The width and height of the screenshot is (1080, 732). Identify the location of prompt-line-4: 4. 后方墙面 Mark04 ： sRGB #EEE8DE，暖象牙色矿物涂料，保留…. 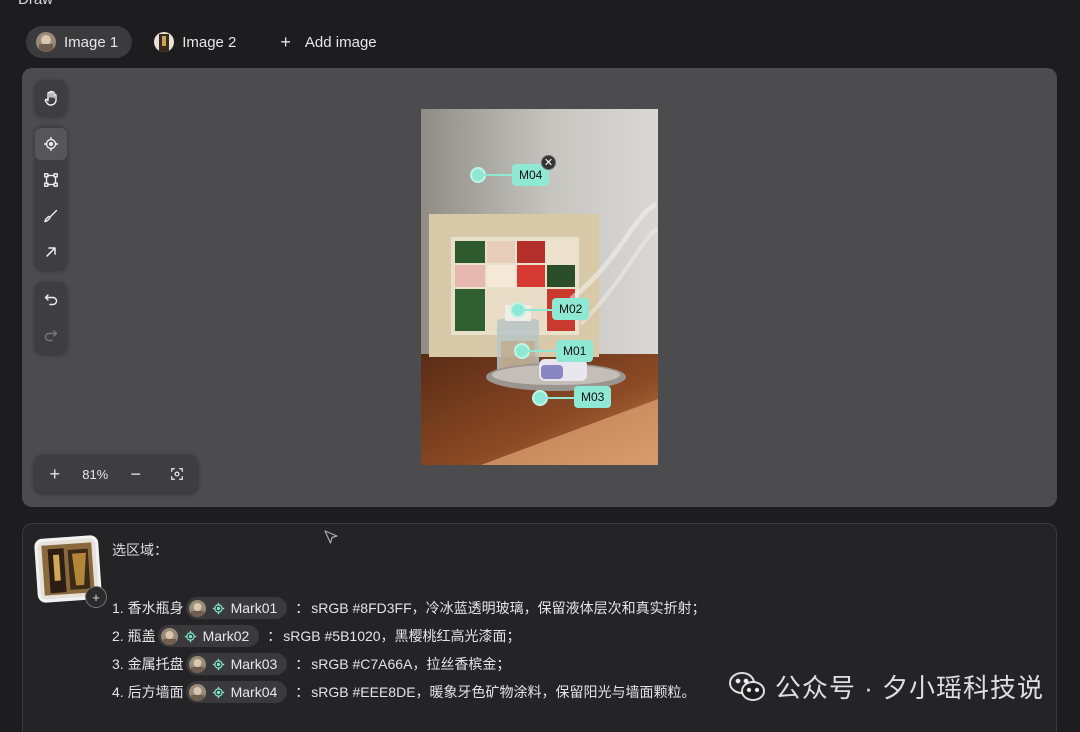
(409, 692).